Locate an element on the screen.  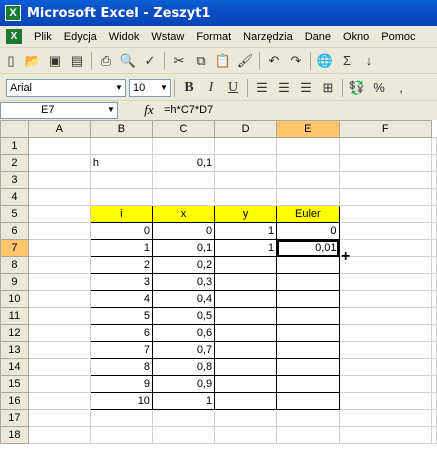
column-header-a: A is located at coordinates (59, 129).